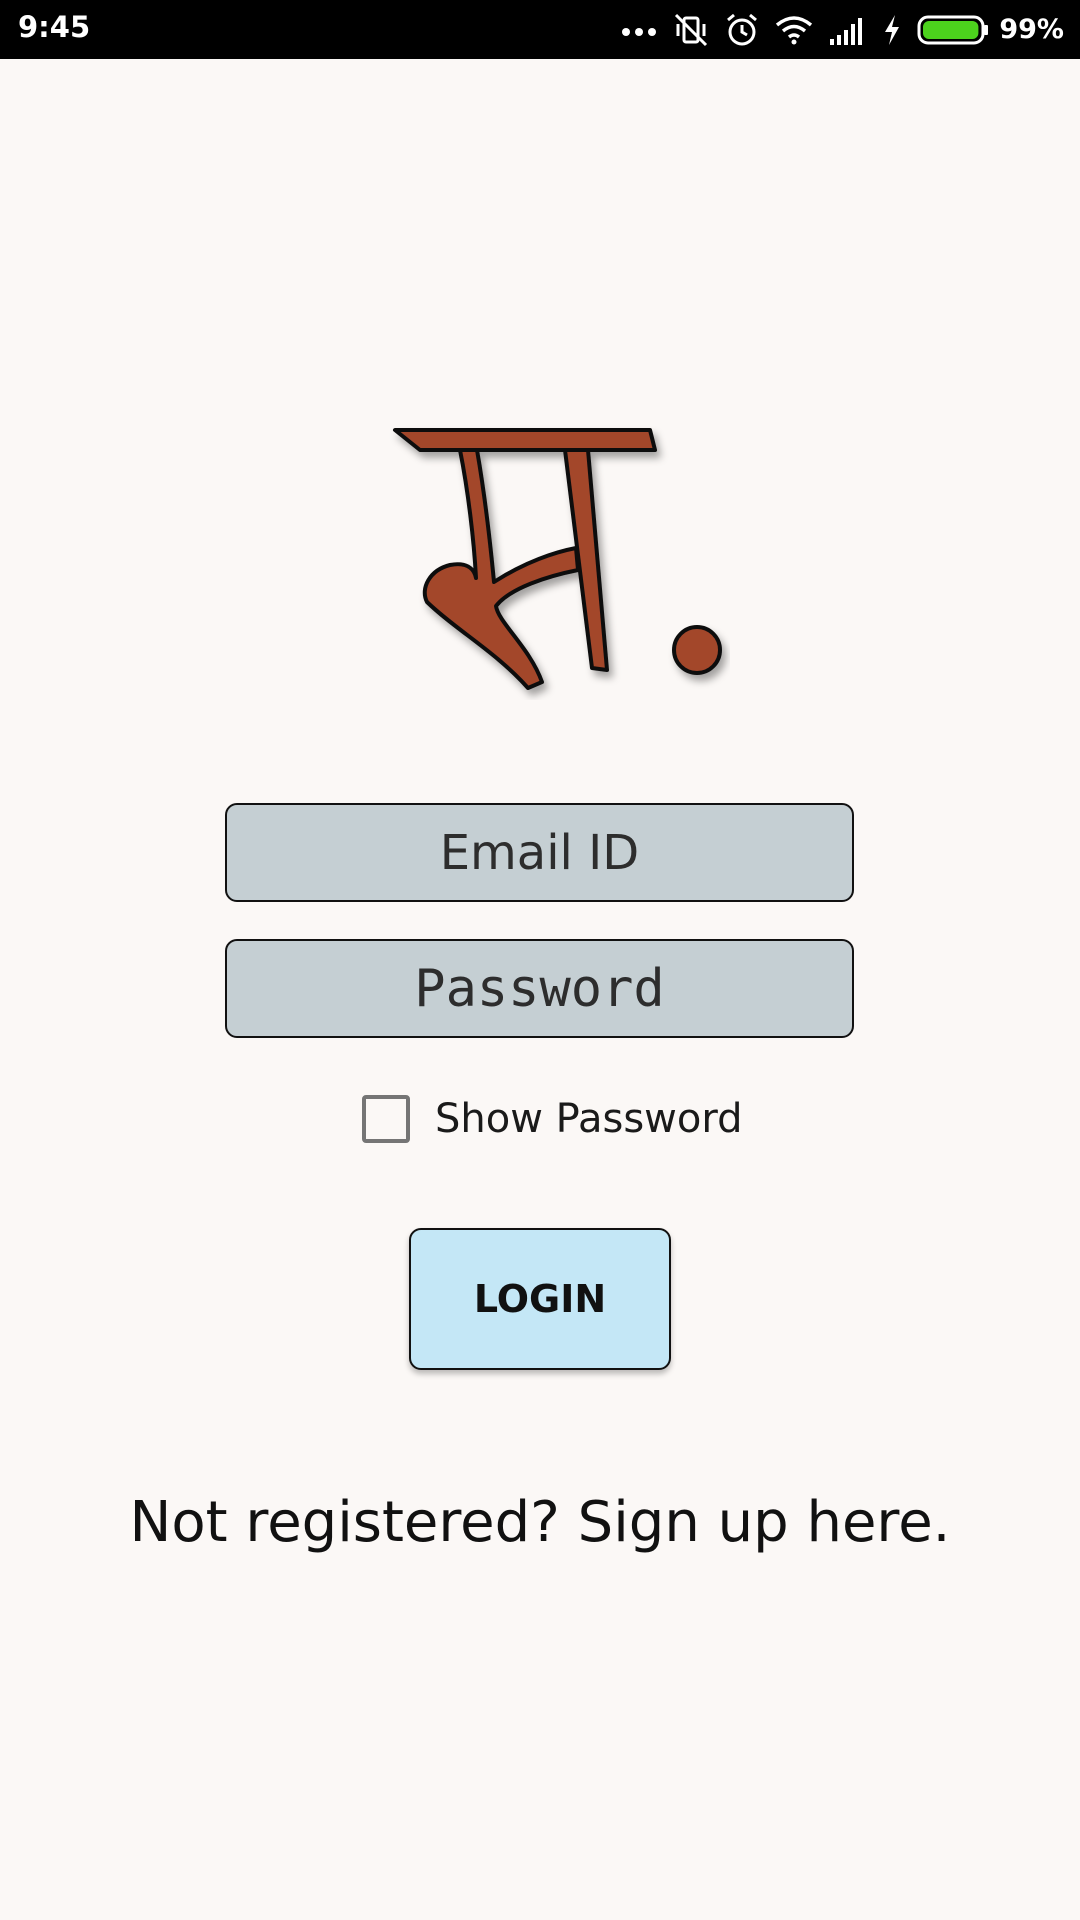 The height and width of the screenshot is (1920, 1080). Describe the element at coordinates (639, 30) in the screenshot. I see `more-dots-icon` at that location.